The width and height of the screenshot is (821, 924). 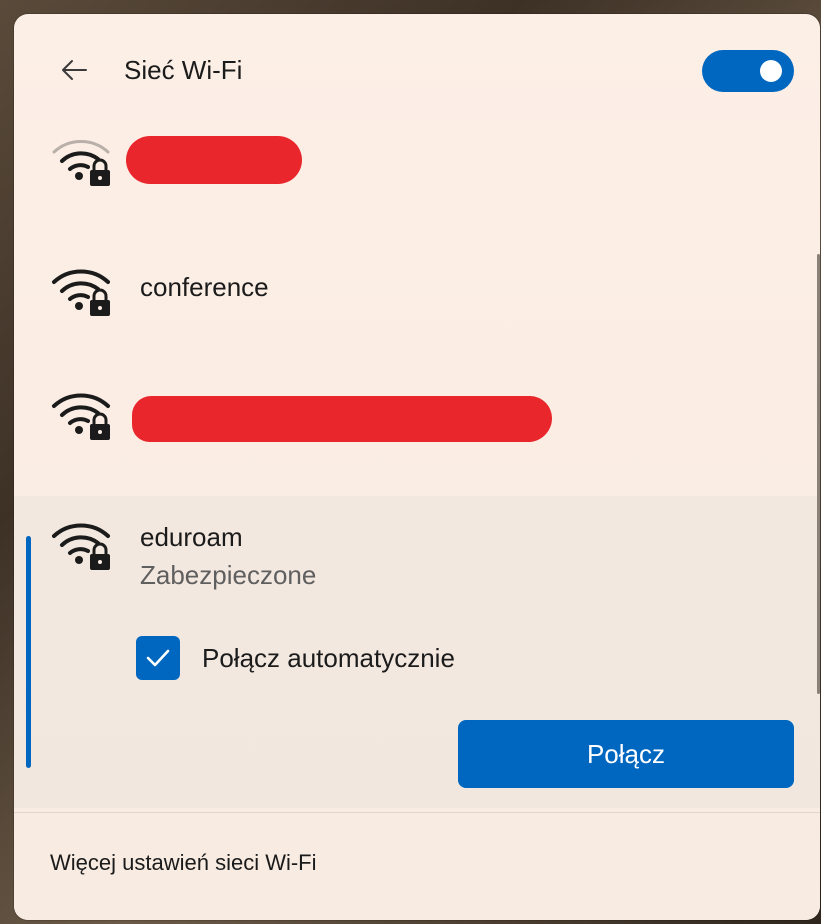 I want to click on back-button, so click(x=74, y=70).